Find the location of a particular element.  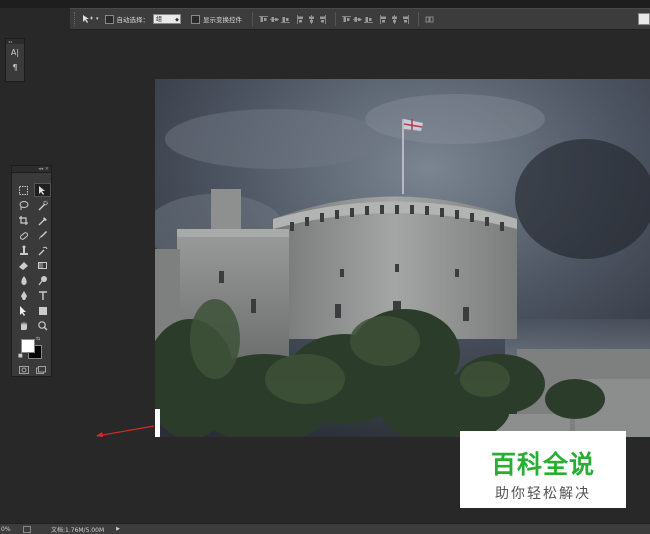

options-bar: ▾ 自动选择： 组 ◆ 显示变换控件 is located at coordinates (360, 19).